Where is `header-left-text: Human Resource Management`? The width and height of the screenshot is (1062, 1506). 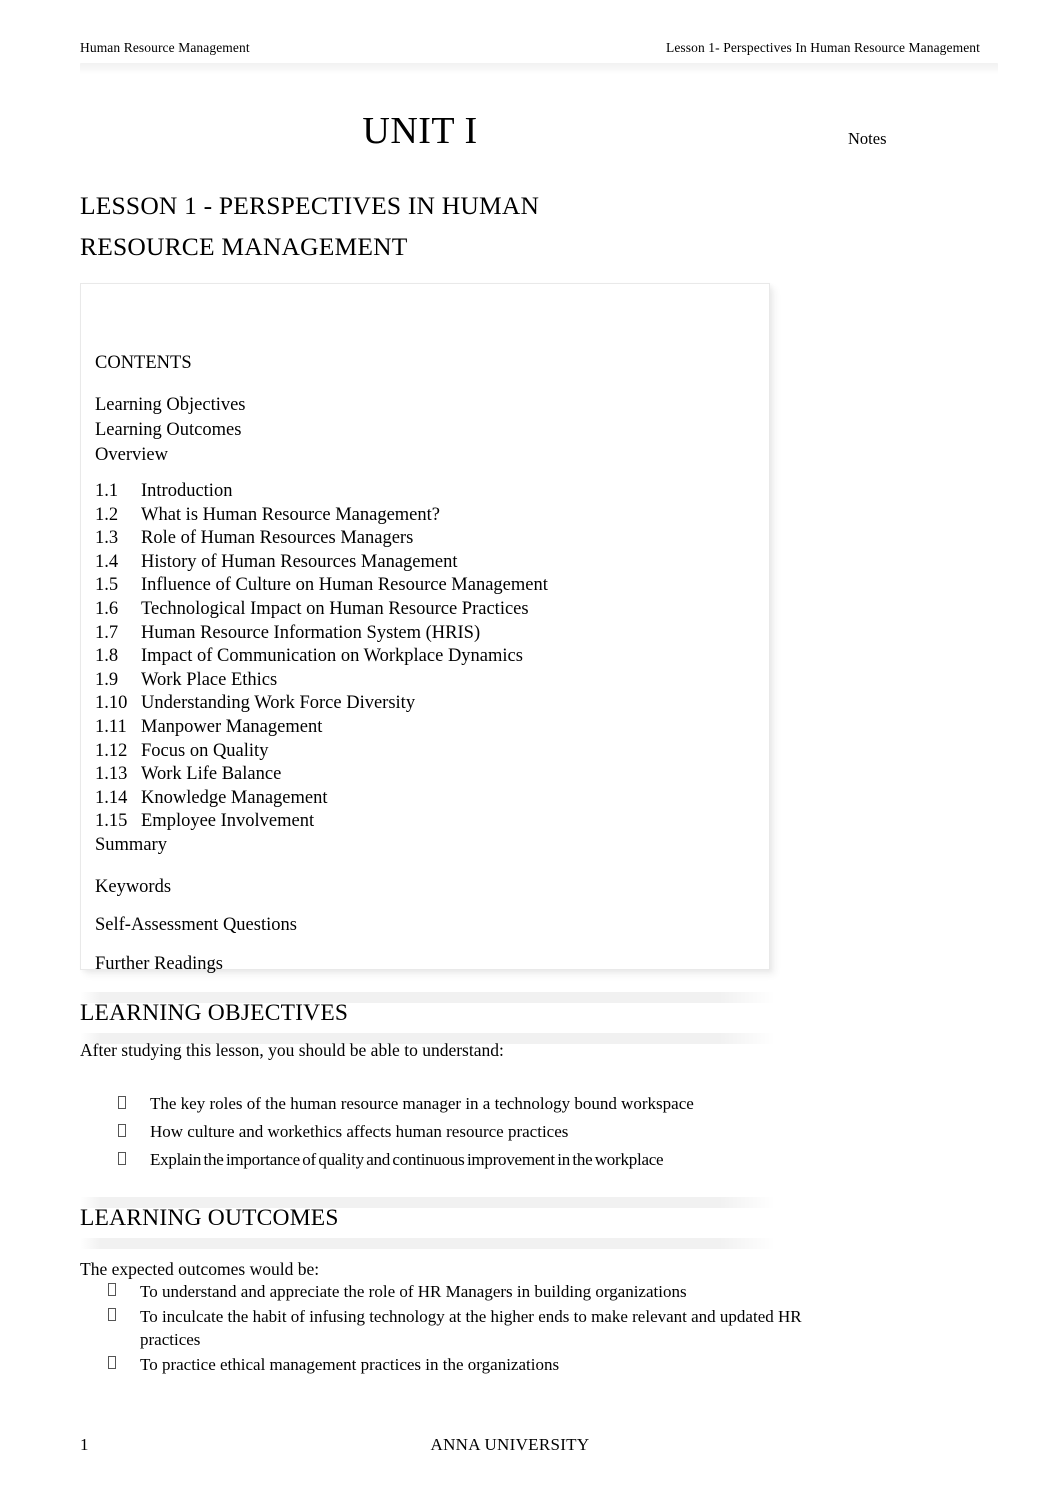 header-left-text: Human Resource Management is located at coordinates (165, 47).